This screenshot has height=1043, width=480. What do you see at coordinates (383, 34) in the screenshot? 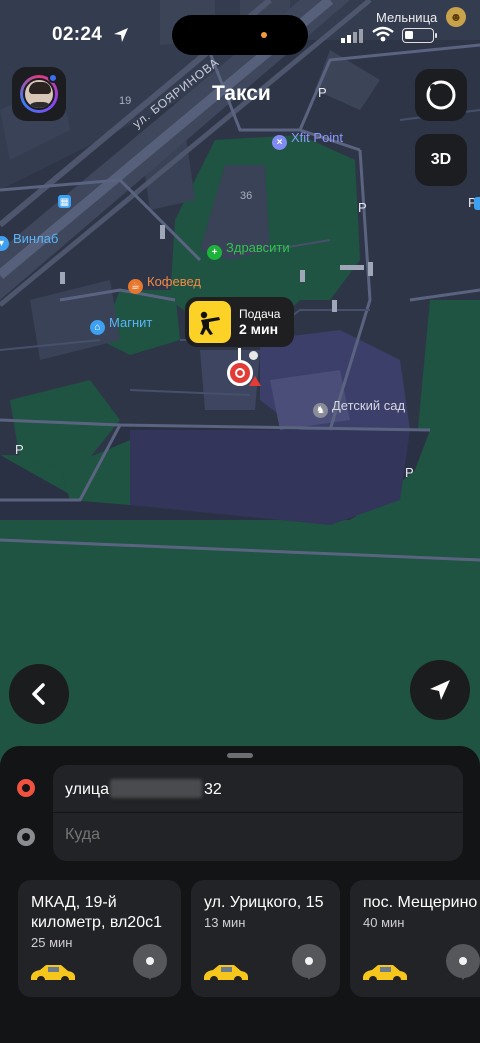
I see `wifi-icon` at bounding box center [383, 34].